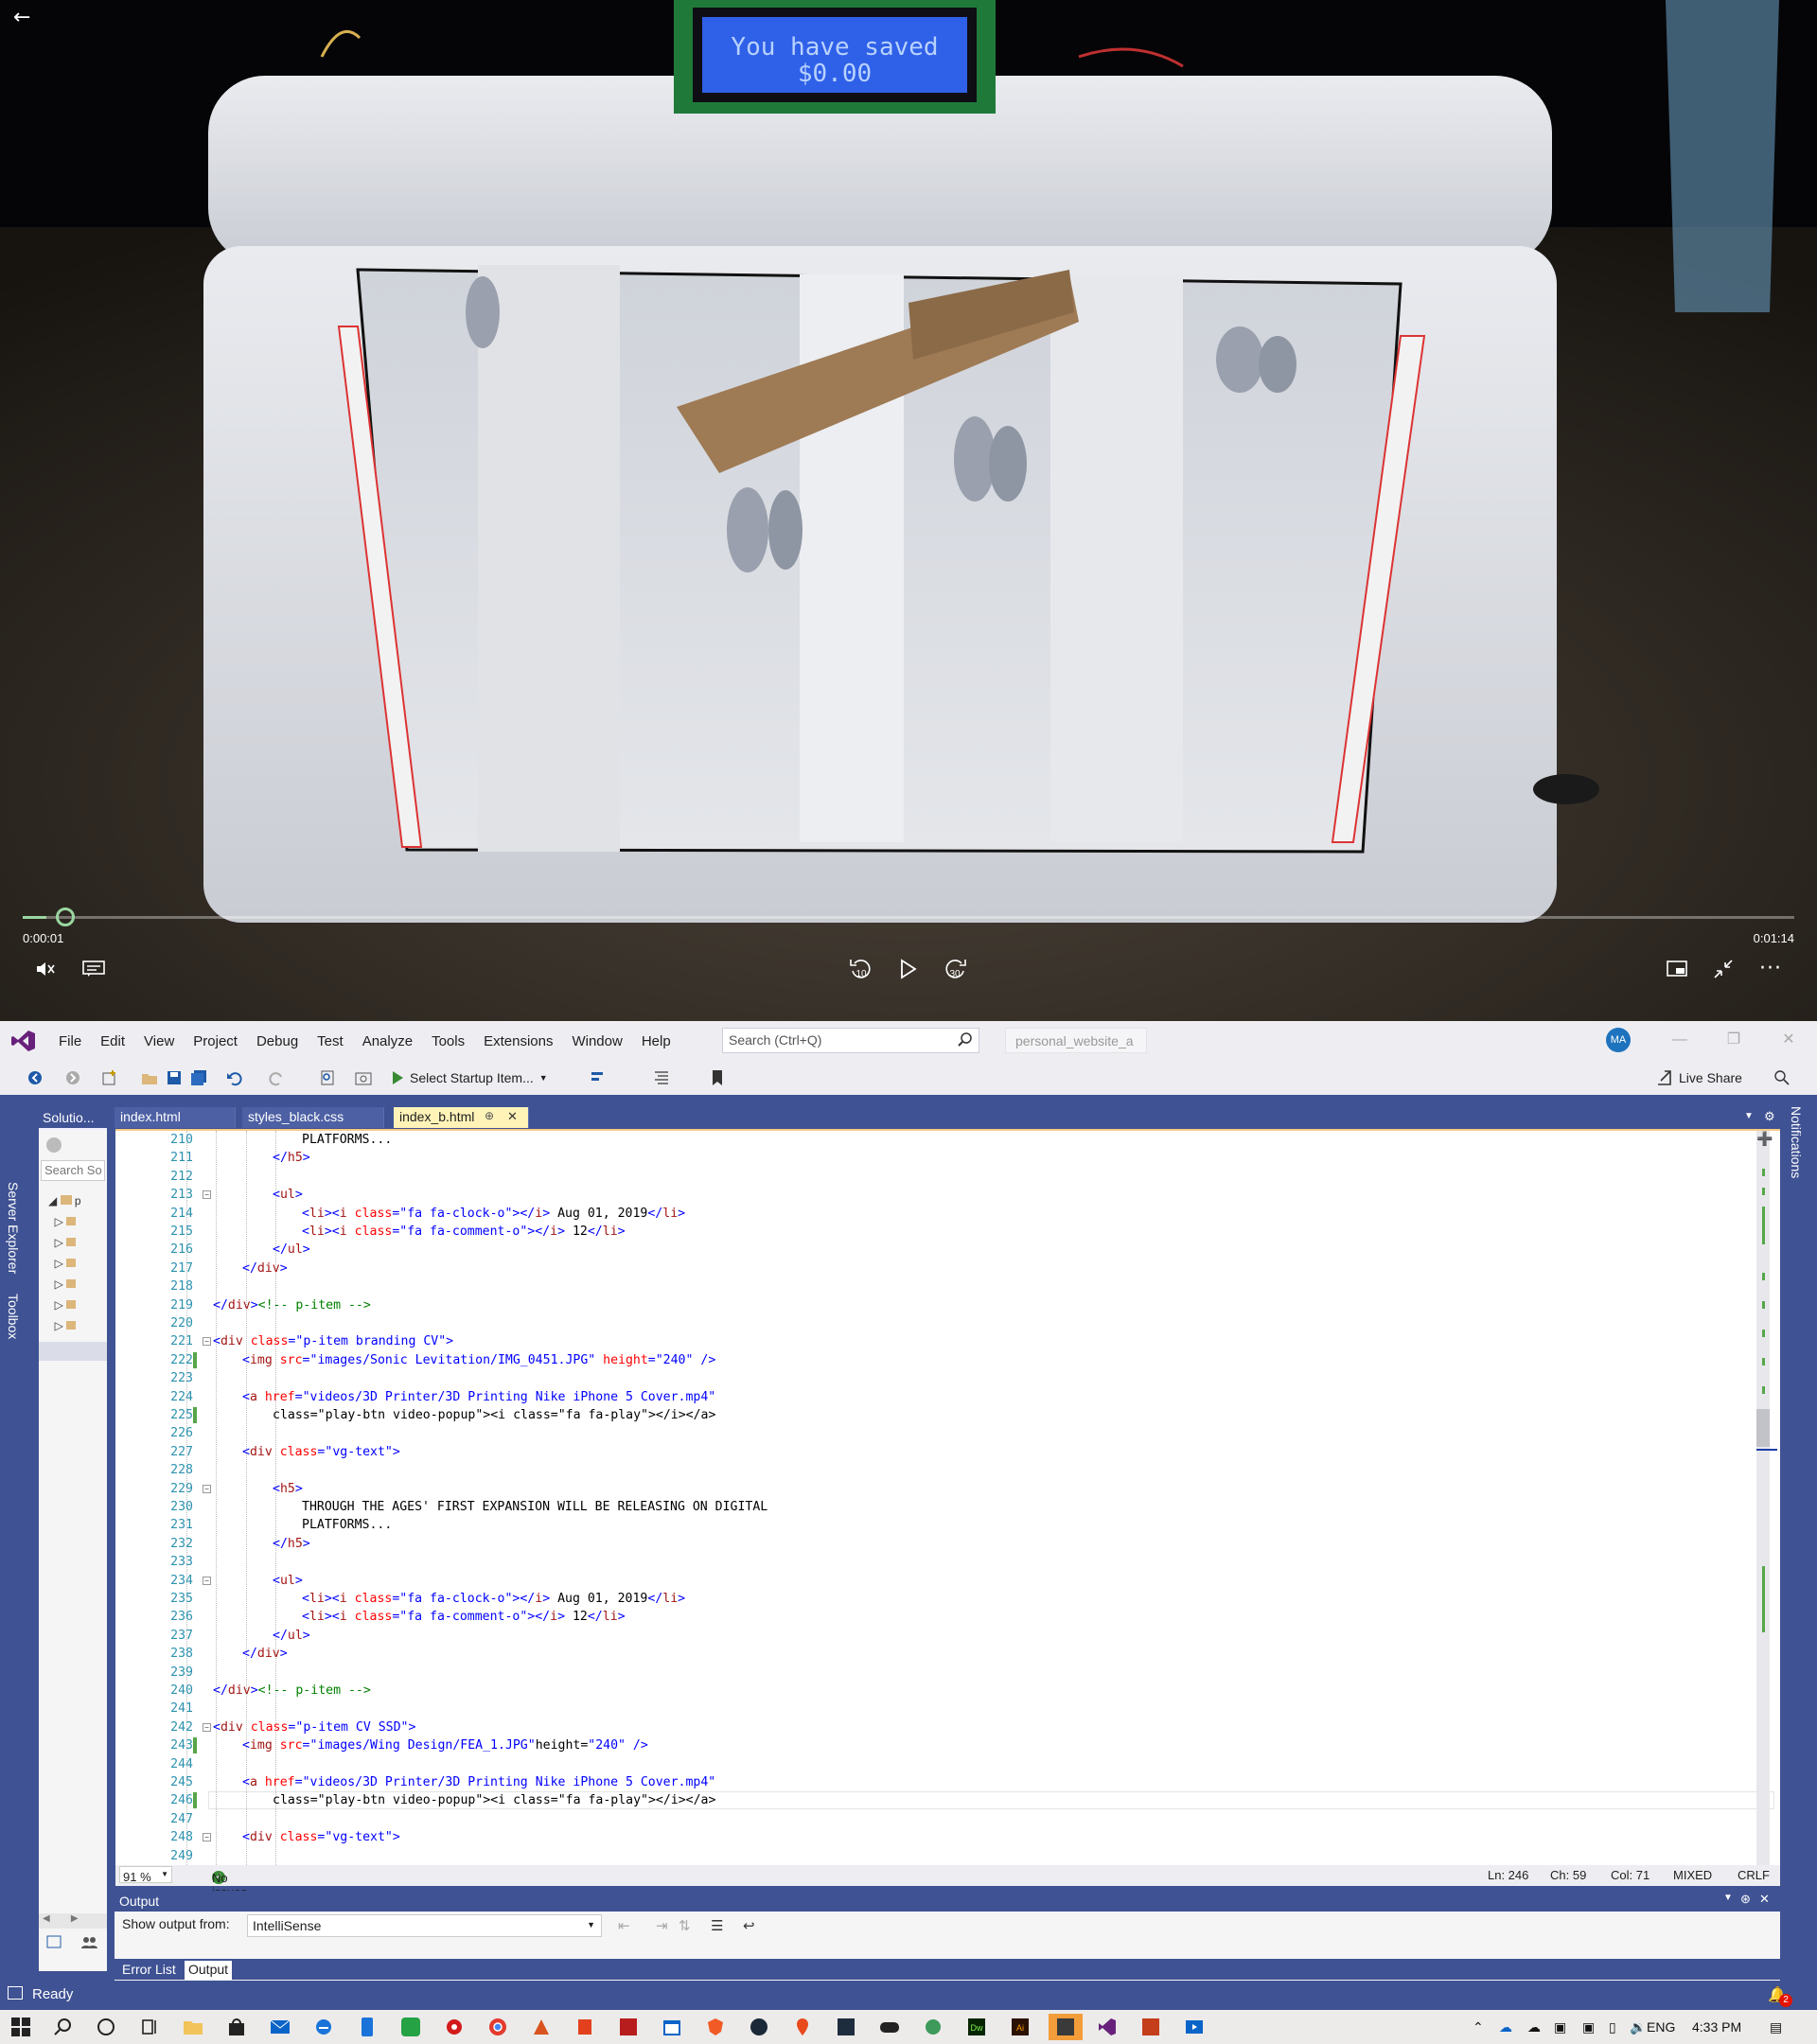 The width and height of the screenshot is (1817, 2044). What do you see at coordinates (664, 1925) in the screenshot?
I see `goto-next-icon: ⇥` at bounding box center [664, 1925].